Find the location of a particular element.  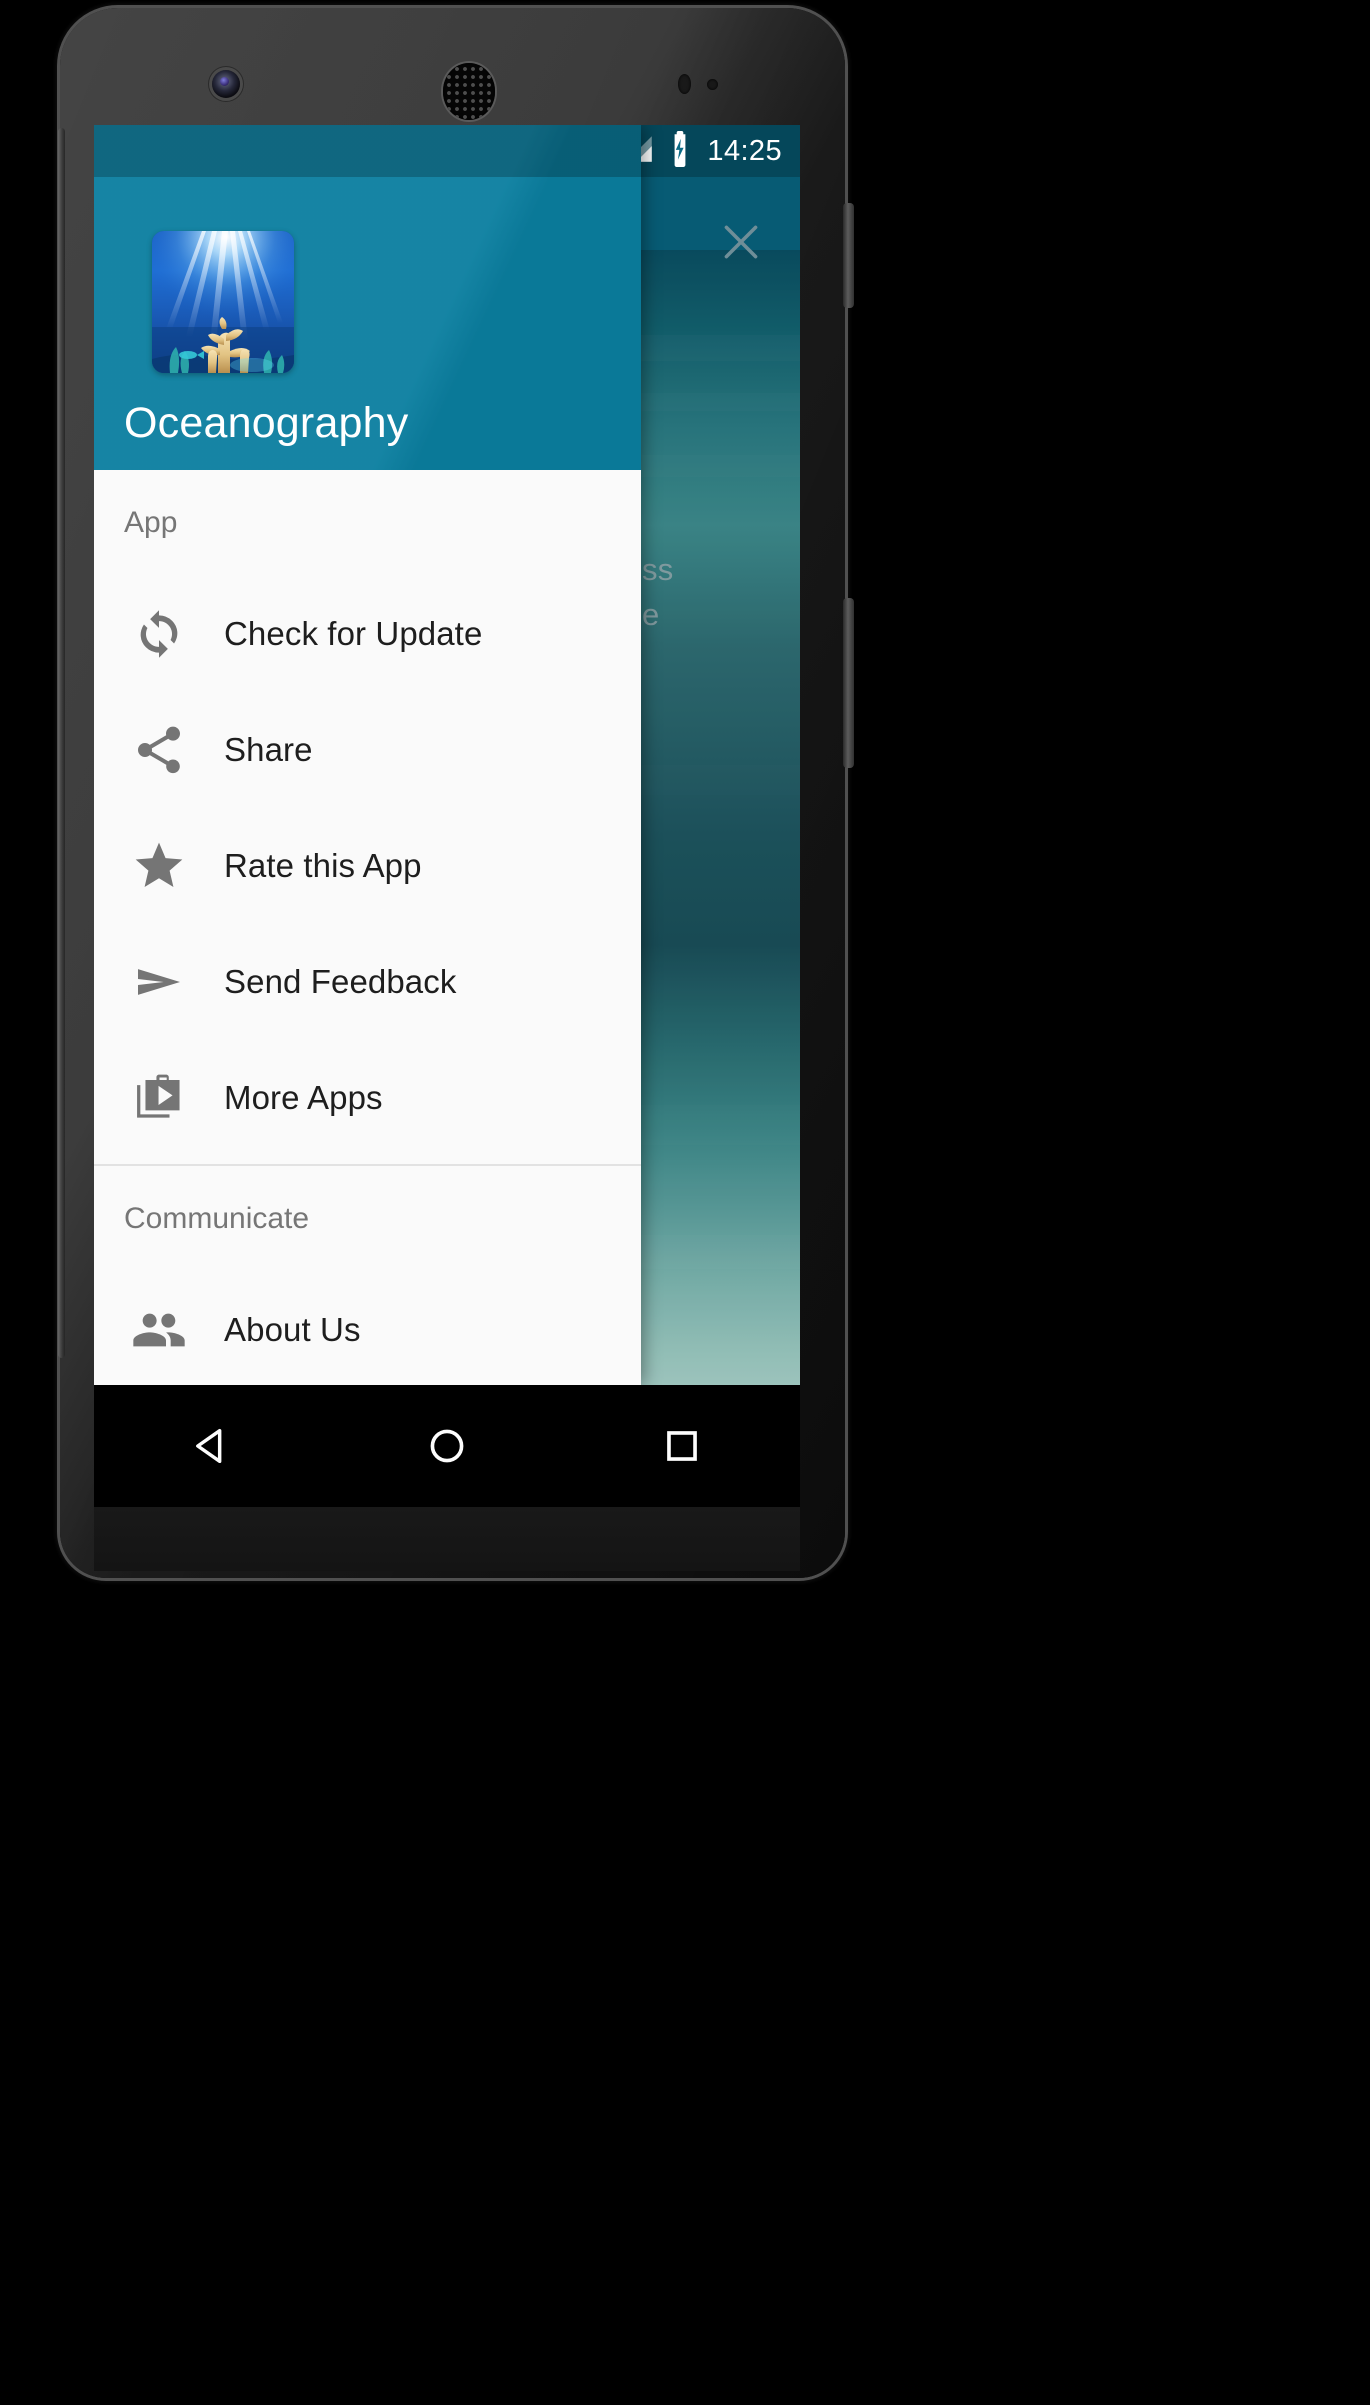

sidebar-item-send-feedback: Send Feedback is located at coordinates (367, 982).